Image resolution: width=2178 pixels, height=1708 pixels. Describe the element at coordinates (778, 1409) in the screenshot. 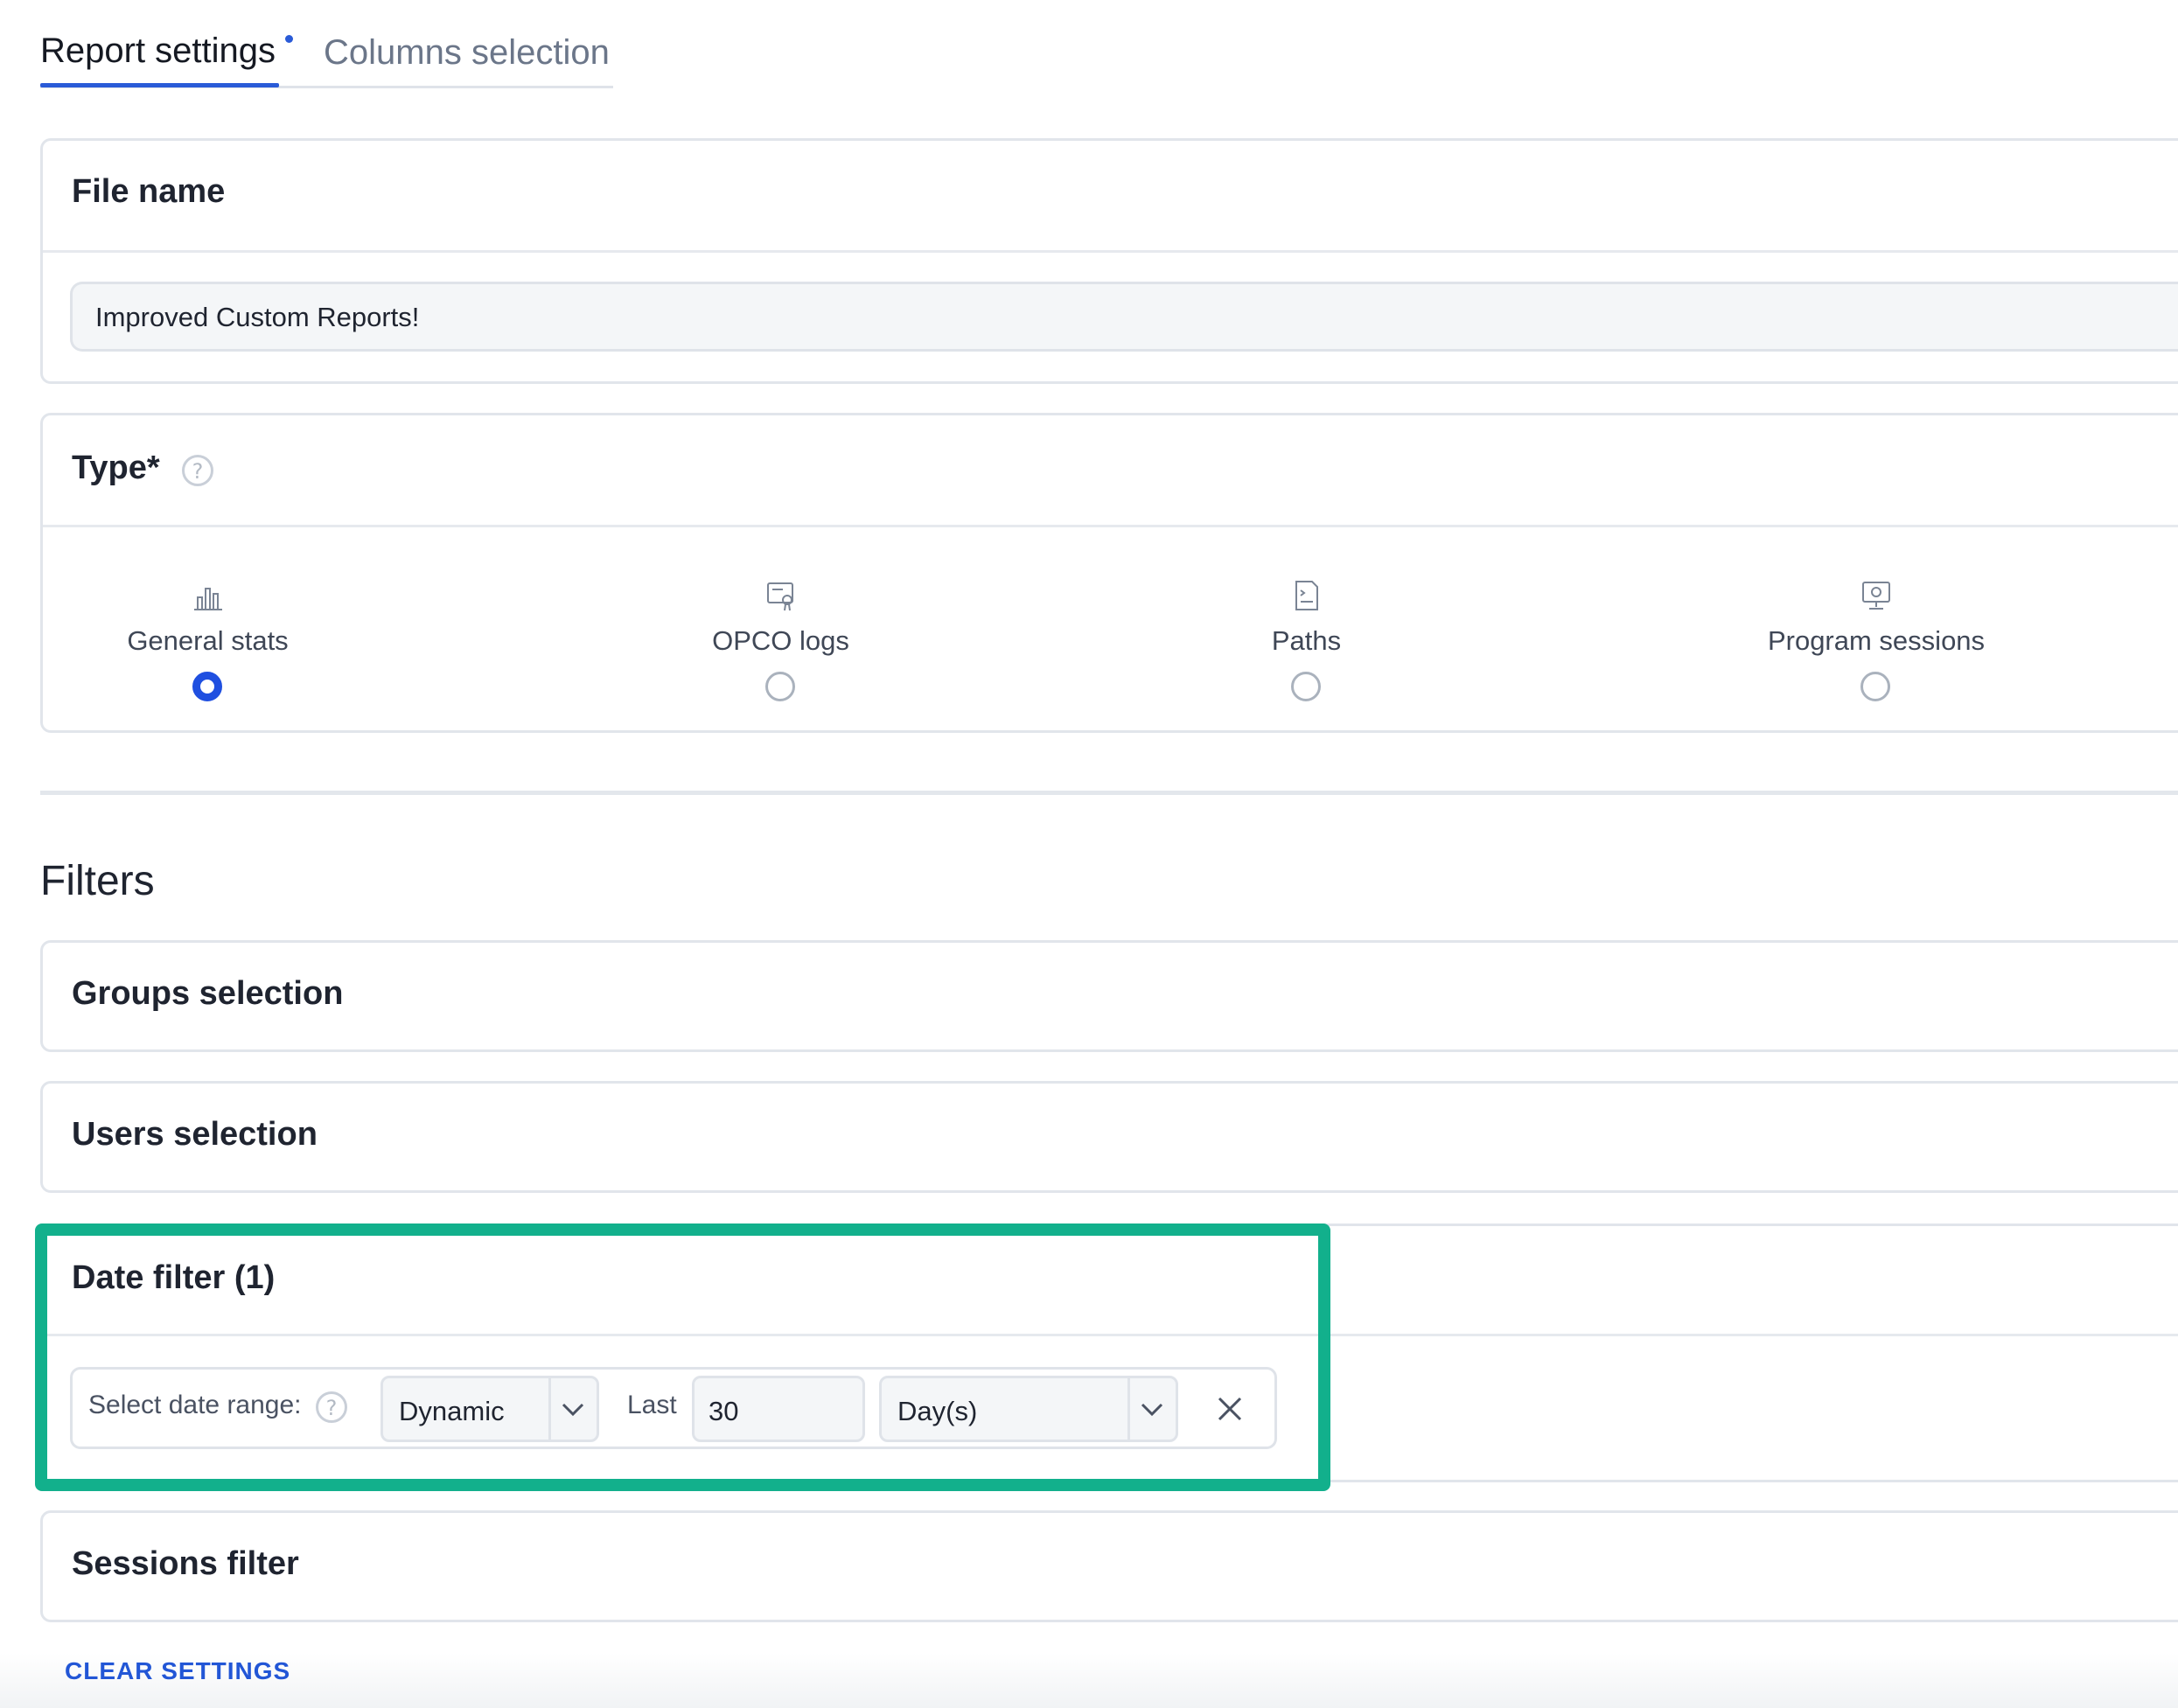

I see `date-amount-input: 30` at that location.